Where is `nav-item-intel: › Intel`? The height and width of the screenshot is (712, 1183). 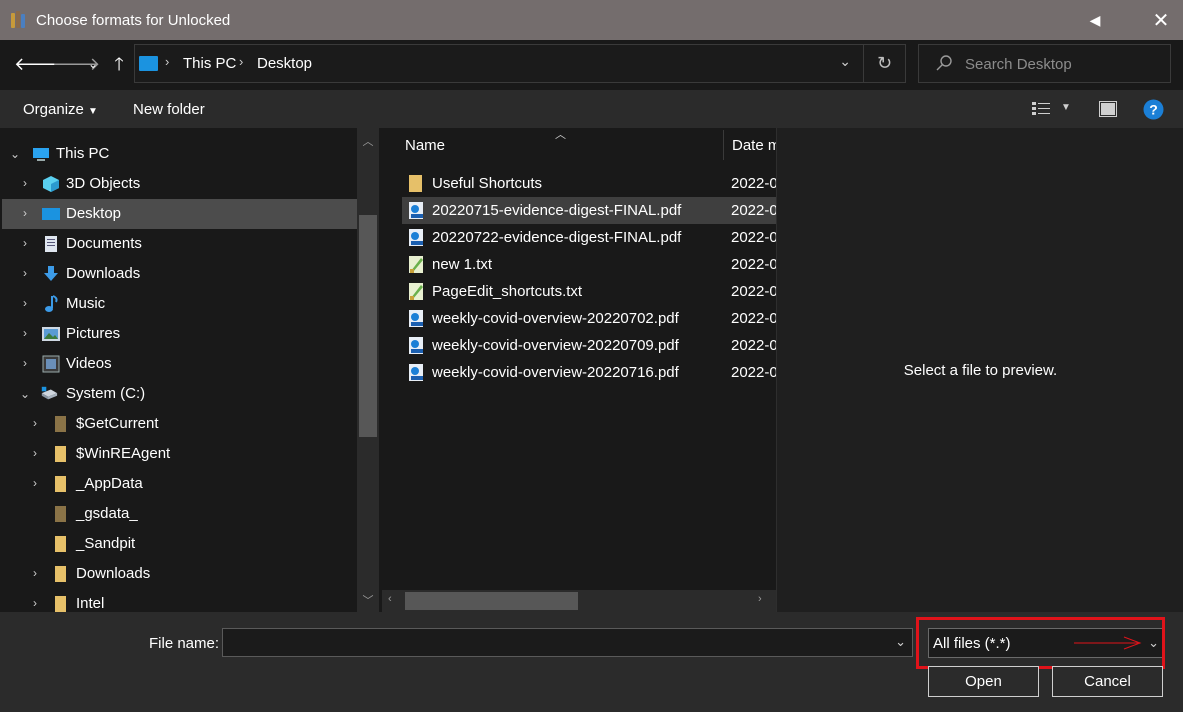 nav-item-intel: › Intel is located at coordinates (179, 600).